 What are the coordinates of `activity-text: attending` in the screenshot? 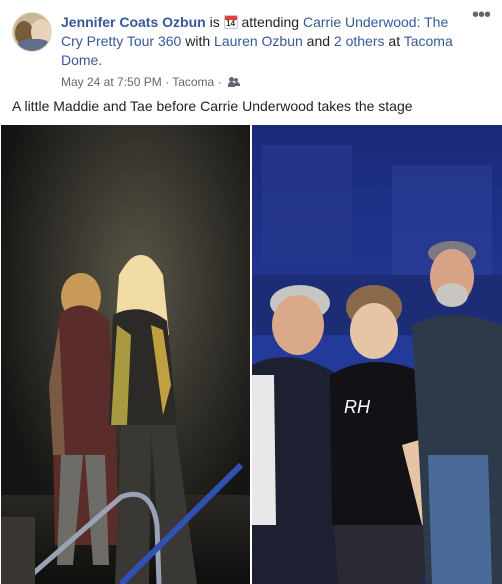 It's located at (270, 22).